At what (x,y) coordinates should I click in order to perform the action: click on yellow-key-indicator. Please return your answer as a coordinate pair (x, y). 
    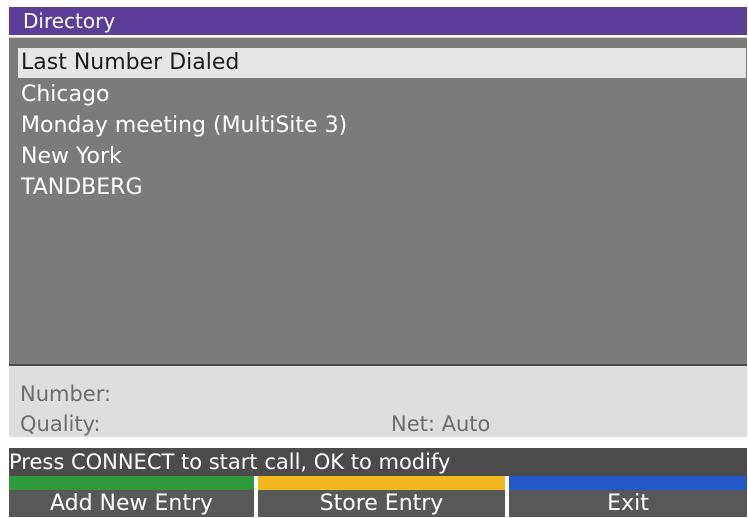
    Looking at the image, I should click on (381, 483).